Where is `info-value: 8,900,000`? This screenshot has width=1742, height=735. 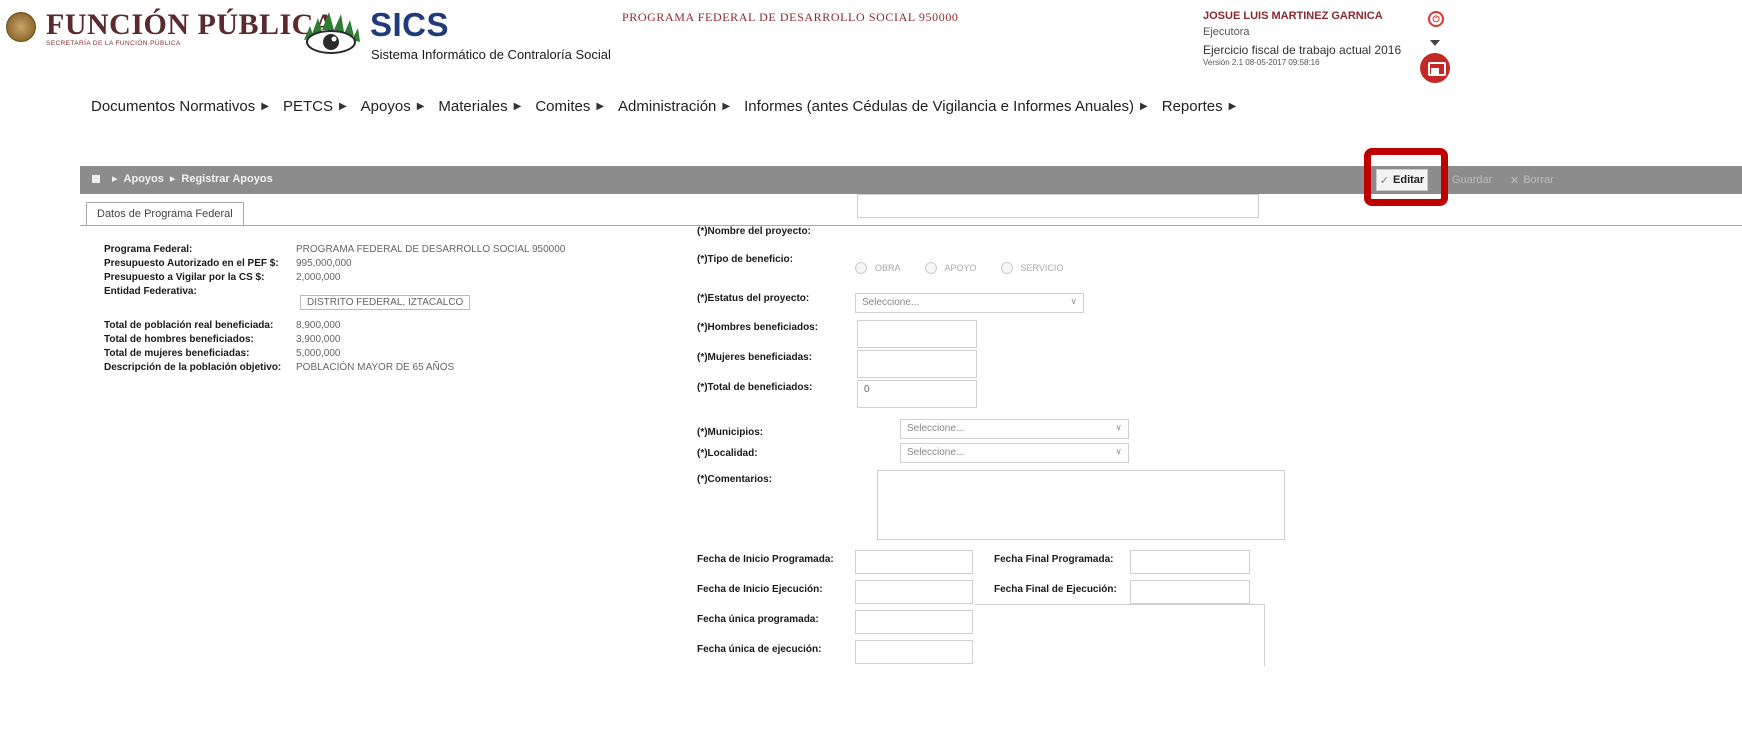 info-value: 8,900,000 is located at coordinates (318, 325).